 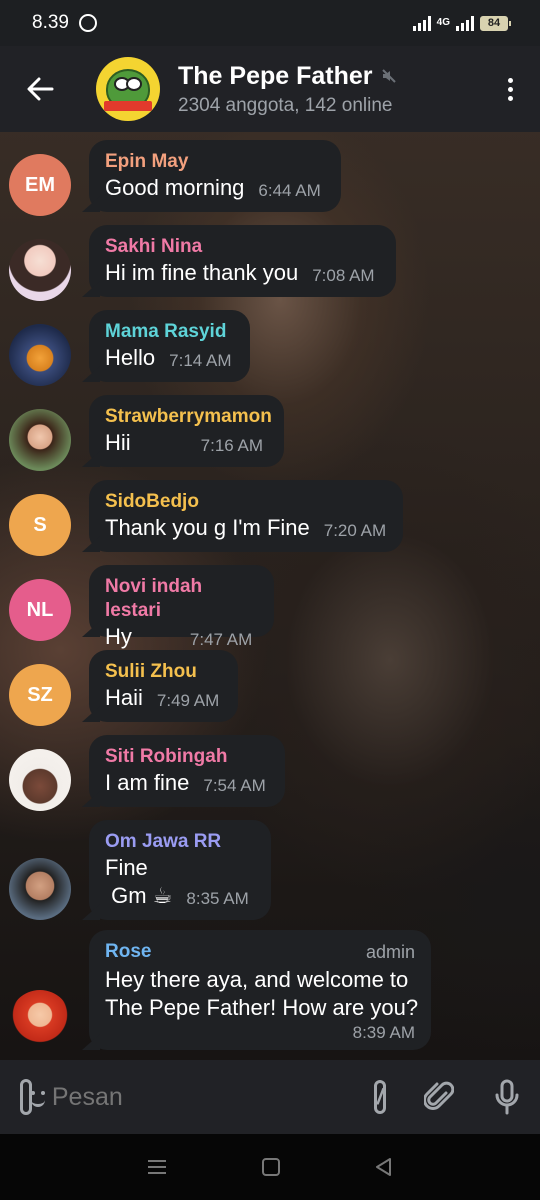 I want to click on sender-name: Rose, so click(x=128, y=952).